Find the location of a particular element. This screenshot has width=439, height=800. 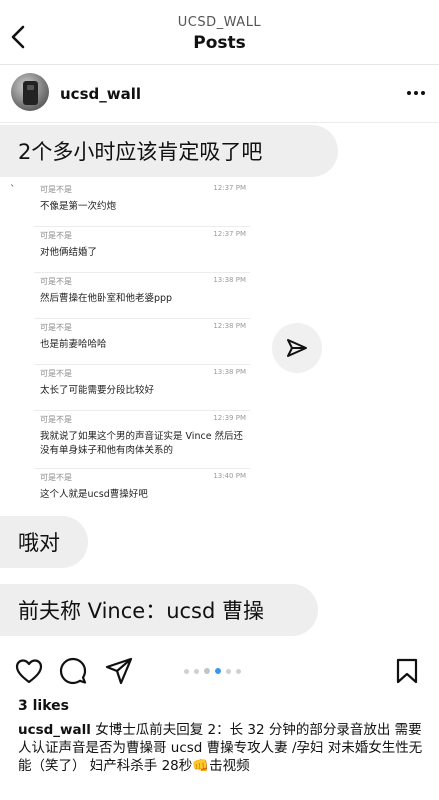

bookmark-icon is located at coordinates (407, 671).